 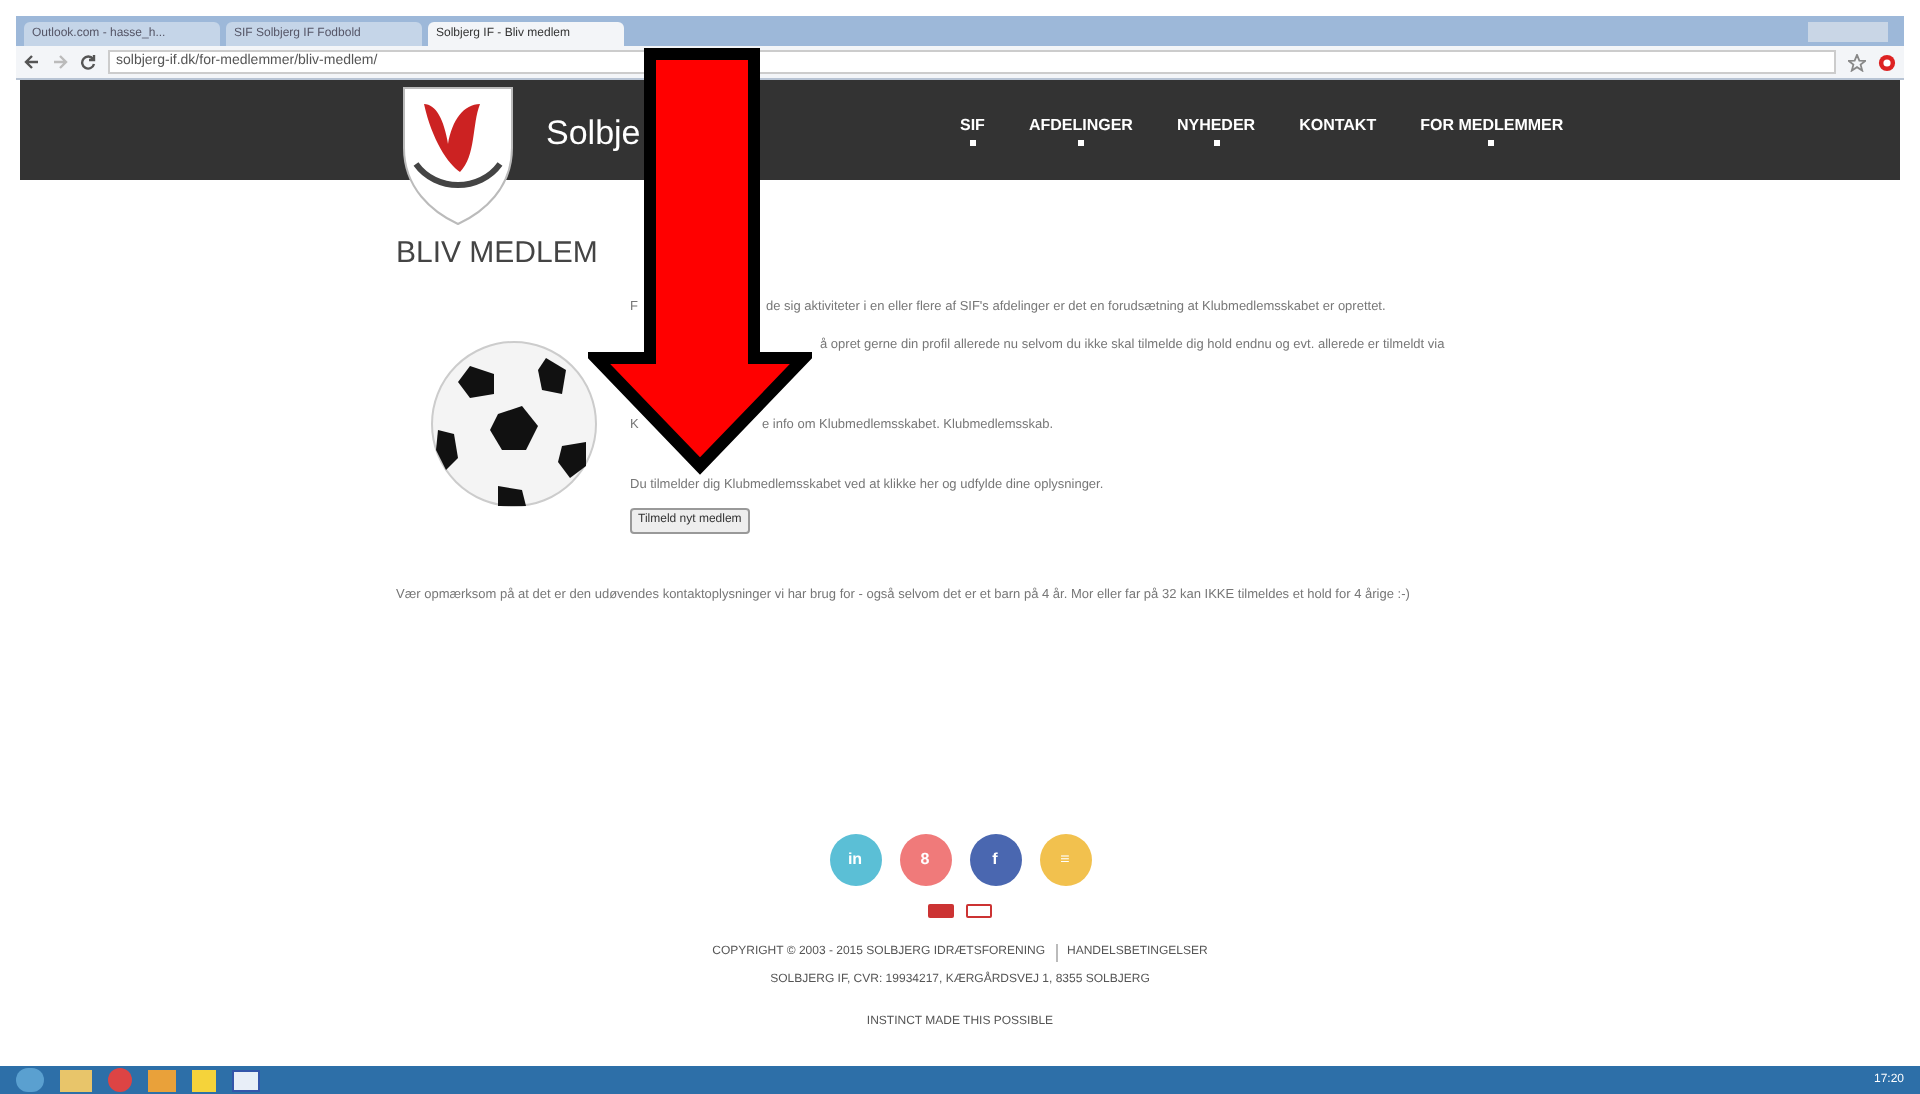 I want to click on extension-icon, so click(x=1887, y=62).